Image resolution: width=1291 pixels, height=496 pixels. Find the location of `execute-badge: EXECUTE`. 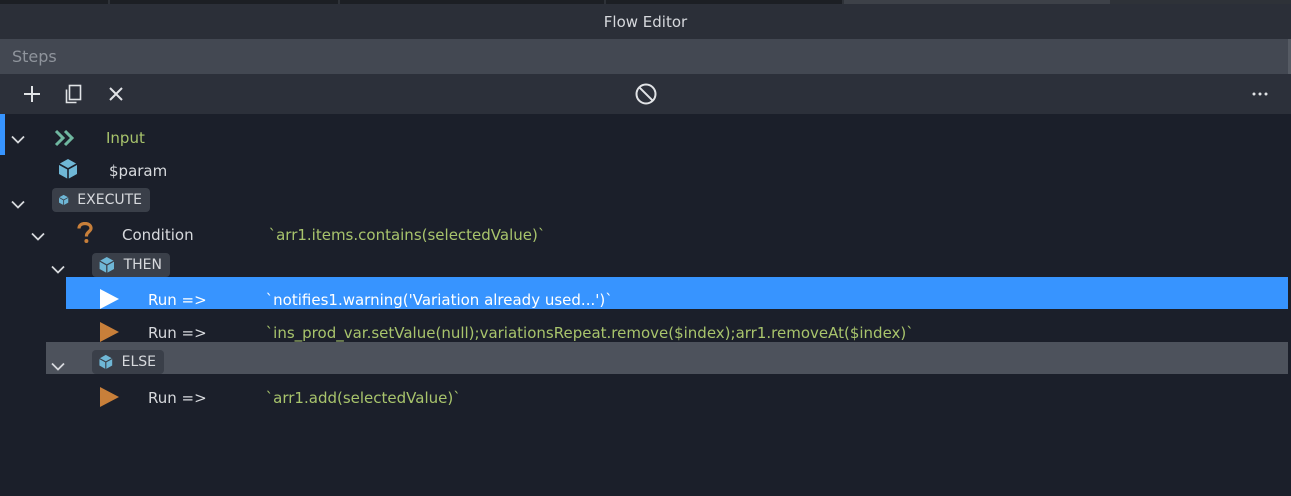

execute-badge: EXECUTE is located at coordinates (101, 200).